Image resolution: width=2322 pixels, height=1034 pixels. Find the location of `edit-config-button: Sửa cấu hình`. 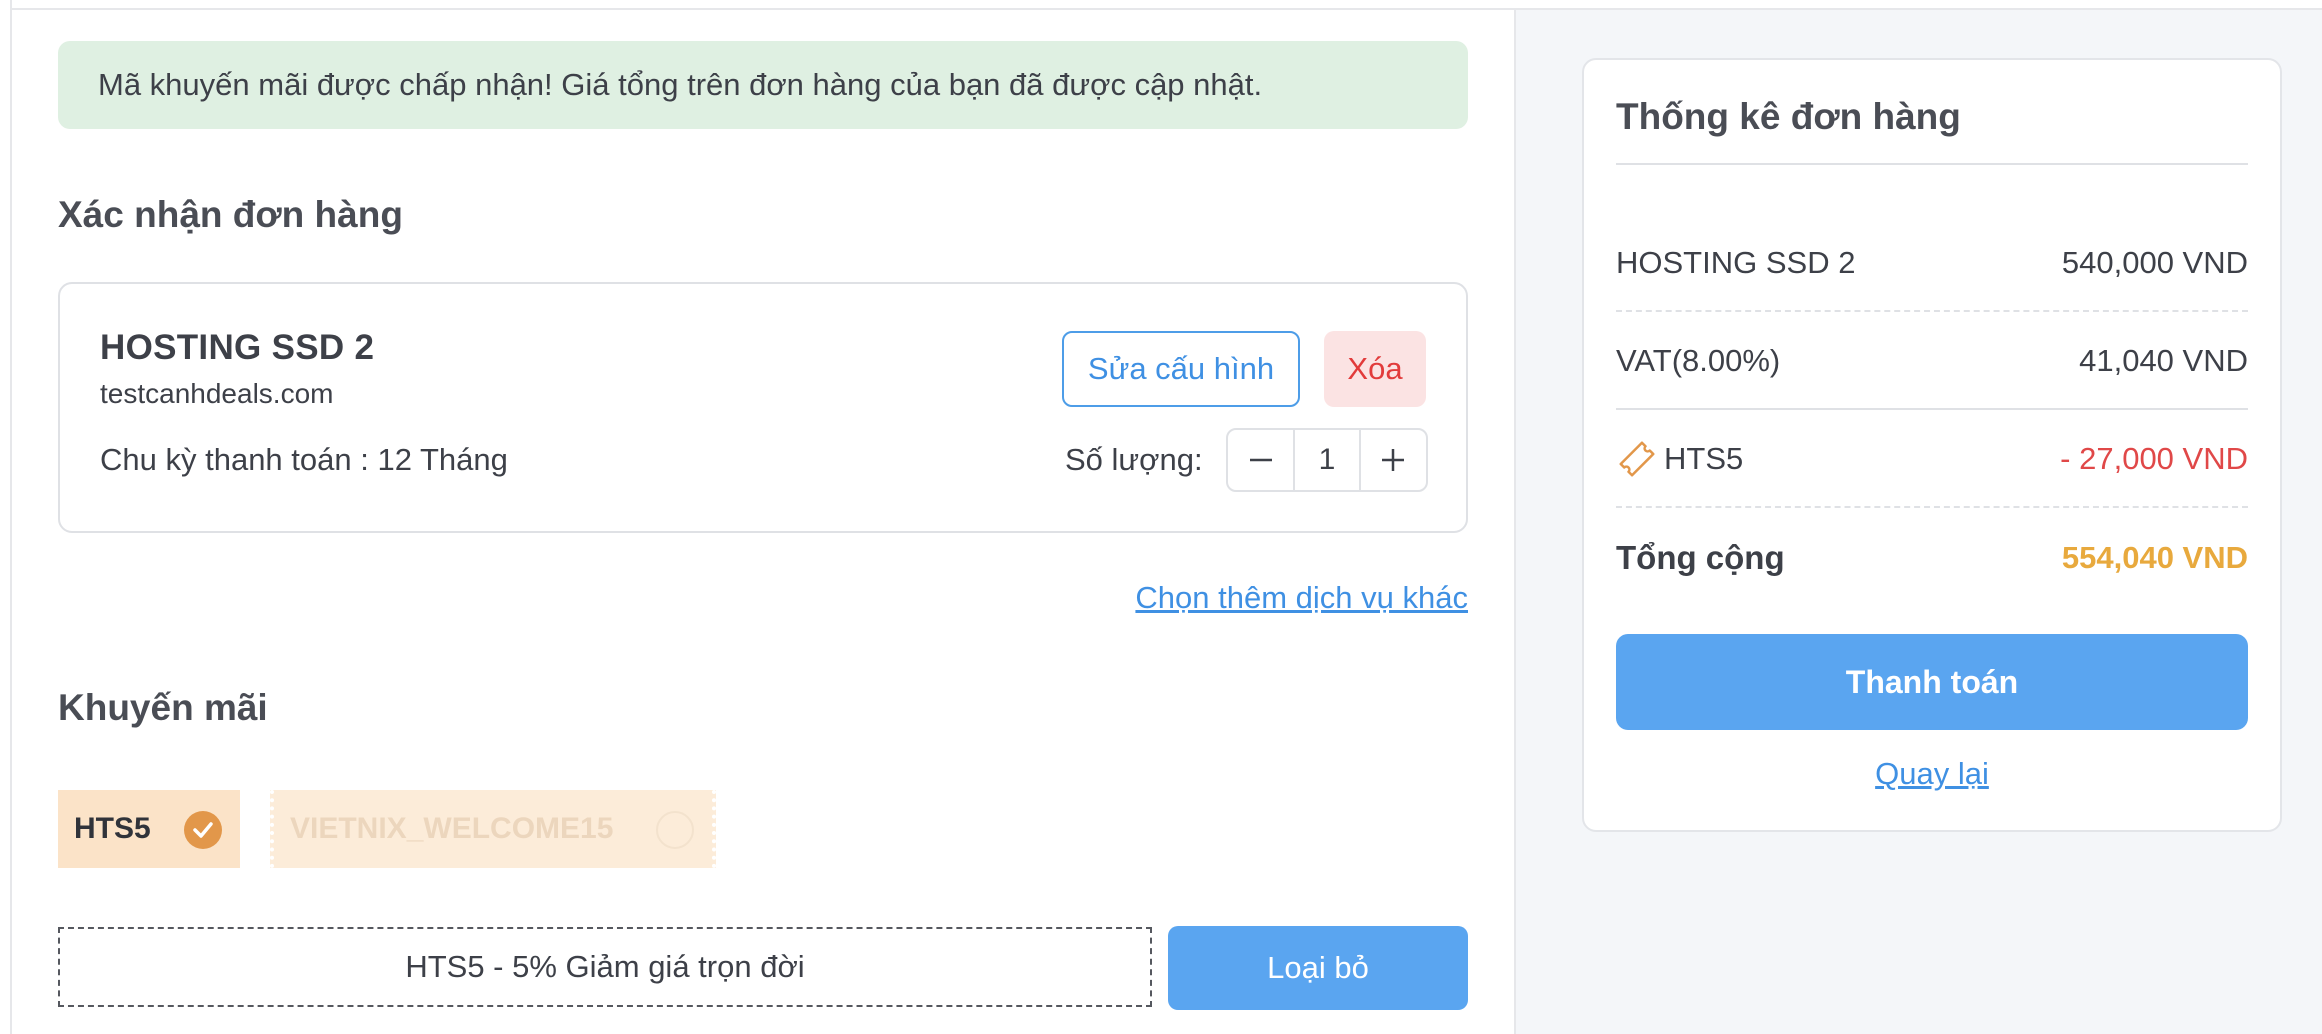

edit-config-button: Sửa cấu hình is located at coordinates (1181, 369).